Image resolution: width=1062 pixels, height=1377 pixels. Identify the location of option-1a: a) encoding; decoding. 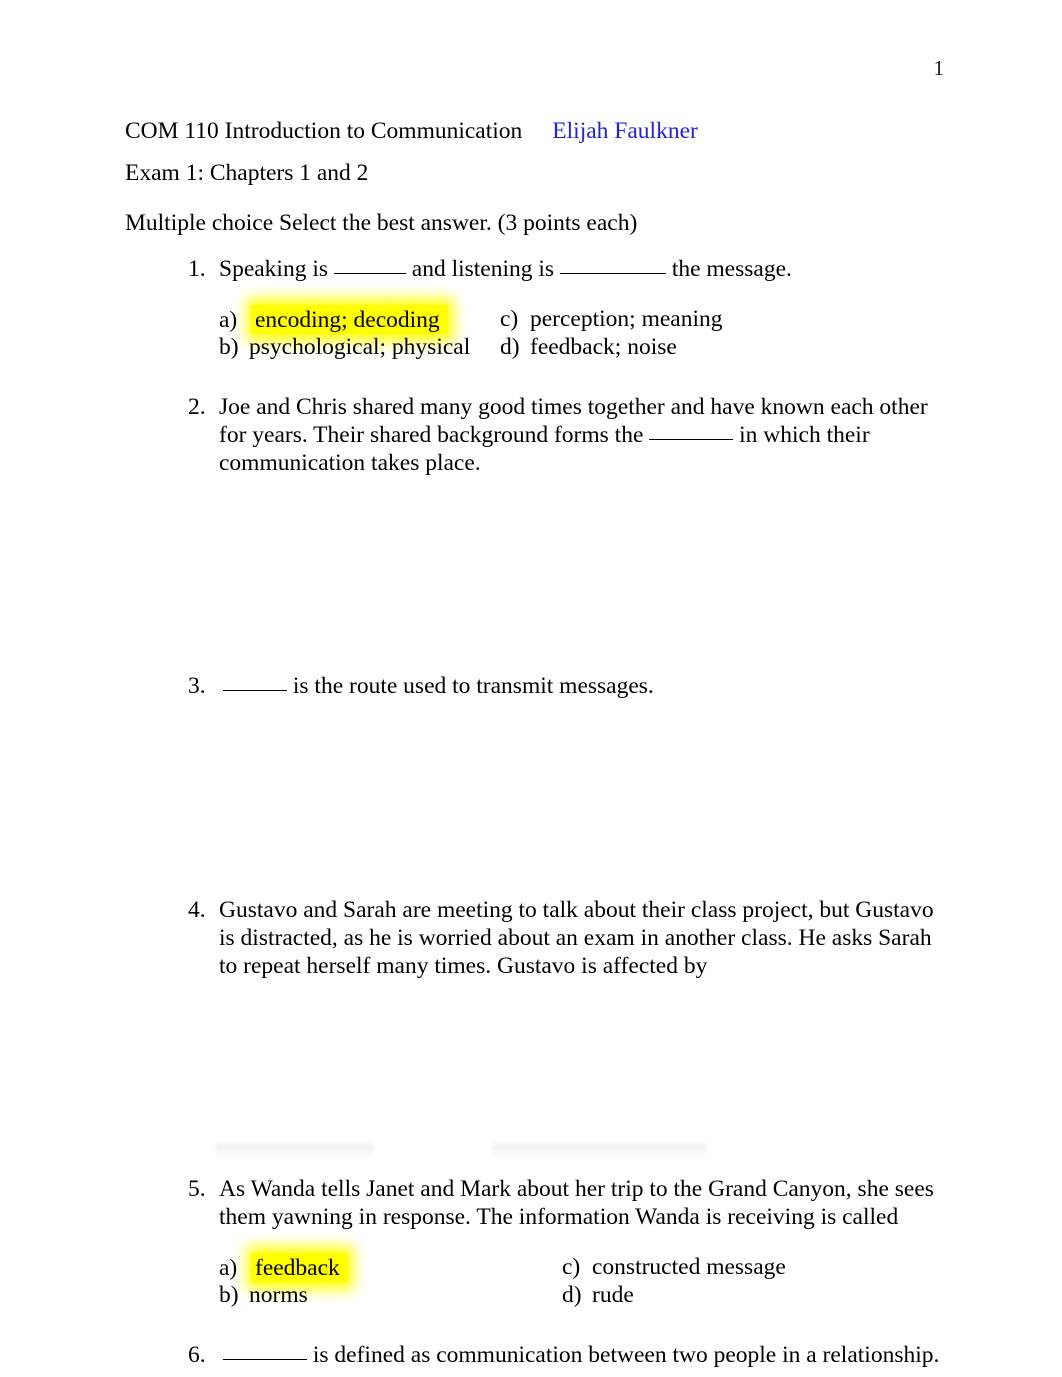
(334, 320).